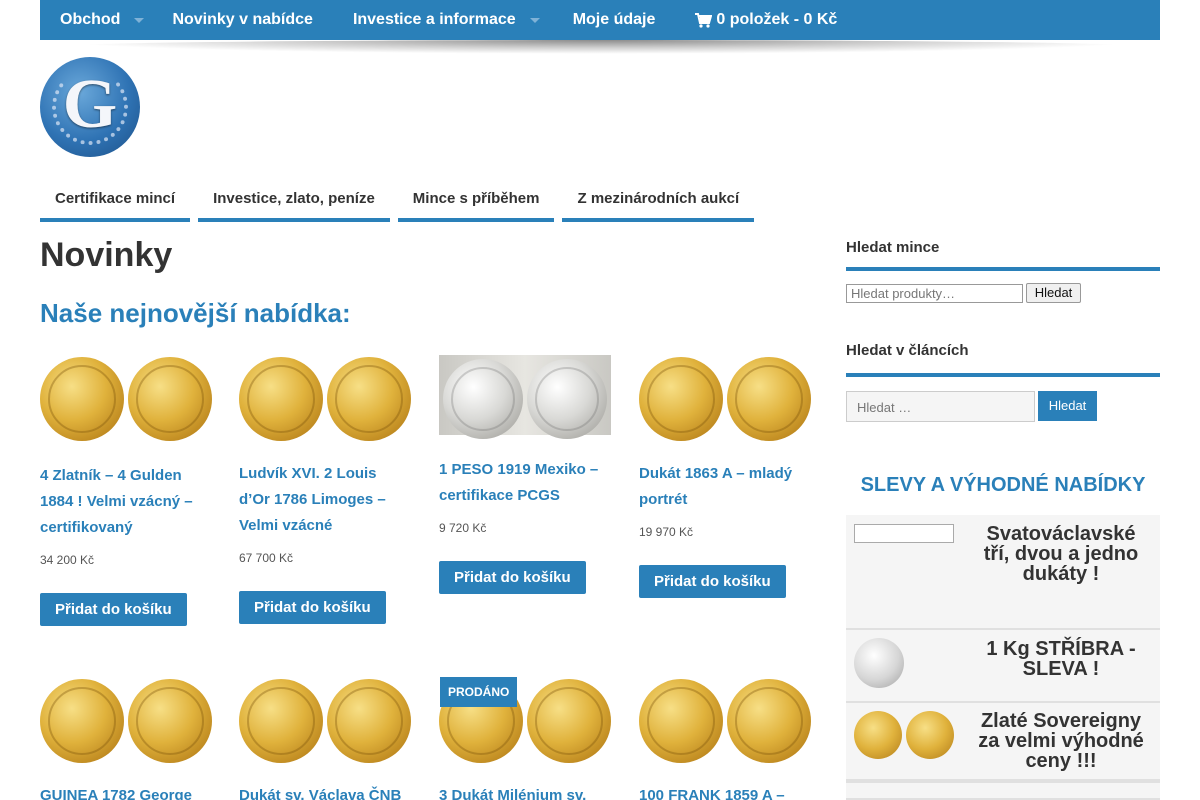 The height and width of the screenshot is (800, 1200). I want to click on nav-cart: 0 položek - 0 Kč, so click(766, 20).